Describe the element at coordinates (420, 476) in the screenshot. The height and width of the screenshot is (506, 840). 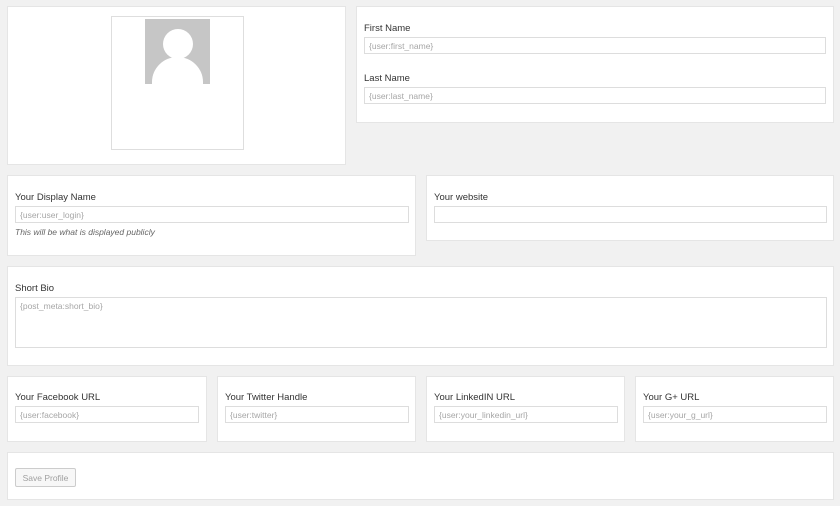
I see `save-panel: Save Profile` at that location.